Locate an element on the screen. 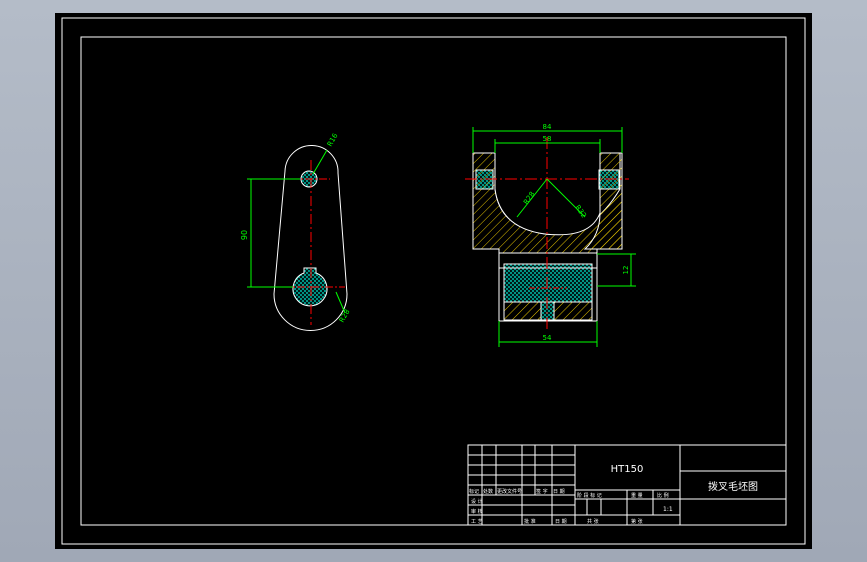  section-view: 84 58 R28 R32 12 54 is located at coordinates (550, 235).